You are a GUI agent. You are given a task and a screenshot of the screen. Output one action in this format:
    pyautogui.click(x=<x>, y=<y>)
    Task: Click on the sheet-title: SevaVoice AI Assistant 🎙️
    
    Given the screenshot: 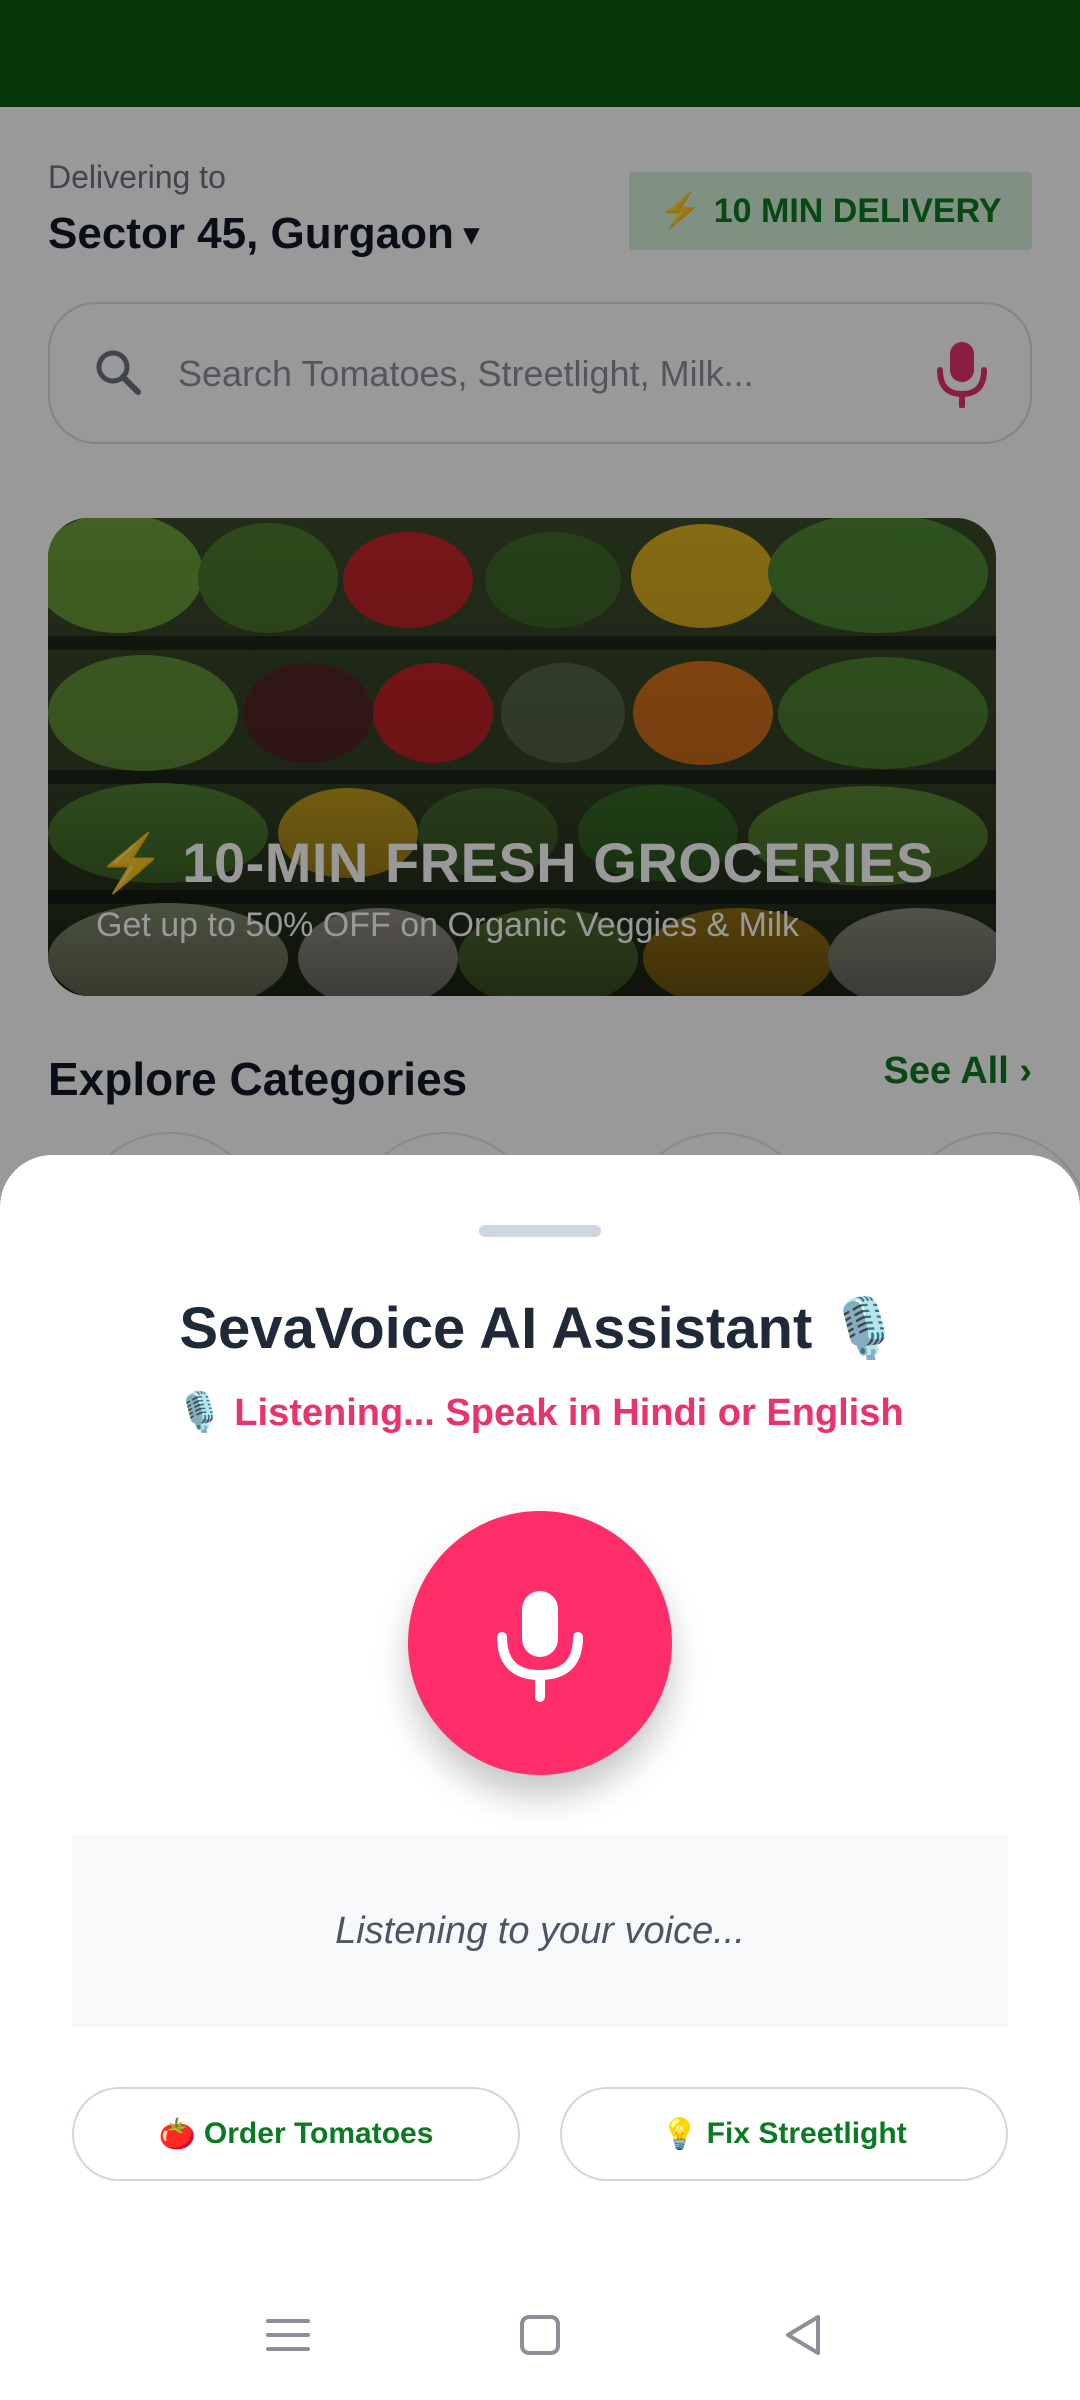 What is the action you would take?
    pyautogui.click(x=540, y=1329)
    